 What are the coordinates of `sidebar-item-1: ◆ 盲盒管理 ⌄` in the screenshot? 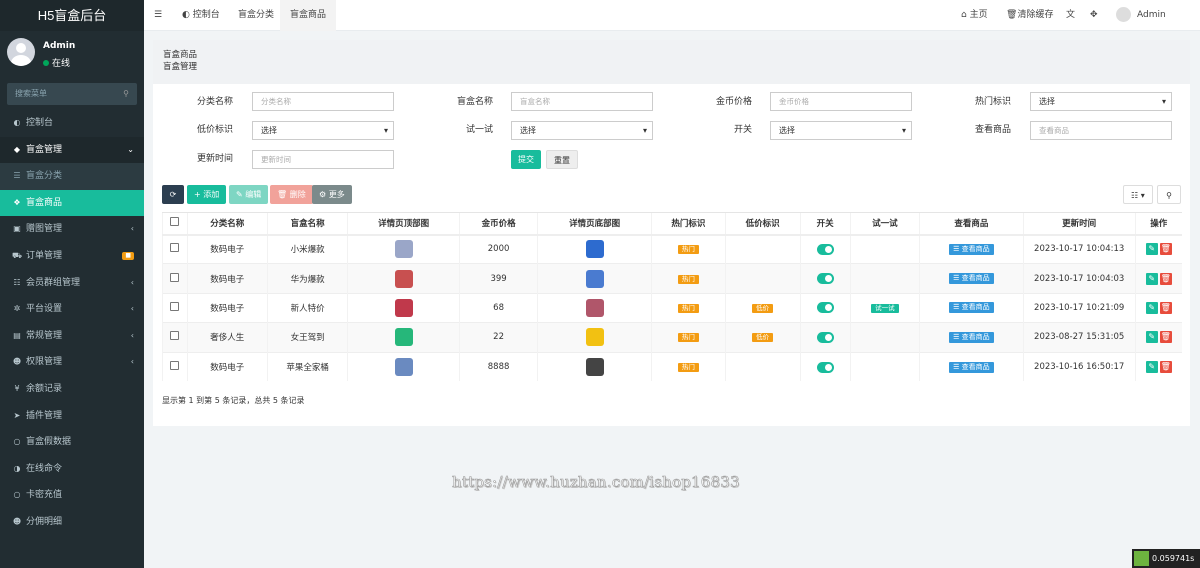 It's located at (72, 150).